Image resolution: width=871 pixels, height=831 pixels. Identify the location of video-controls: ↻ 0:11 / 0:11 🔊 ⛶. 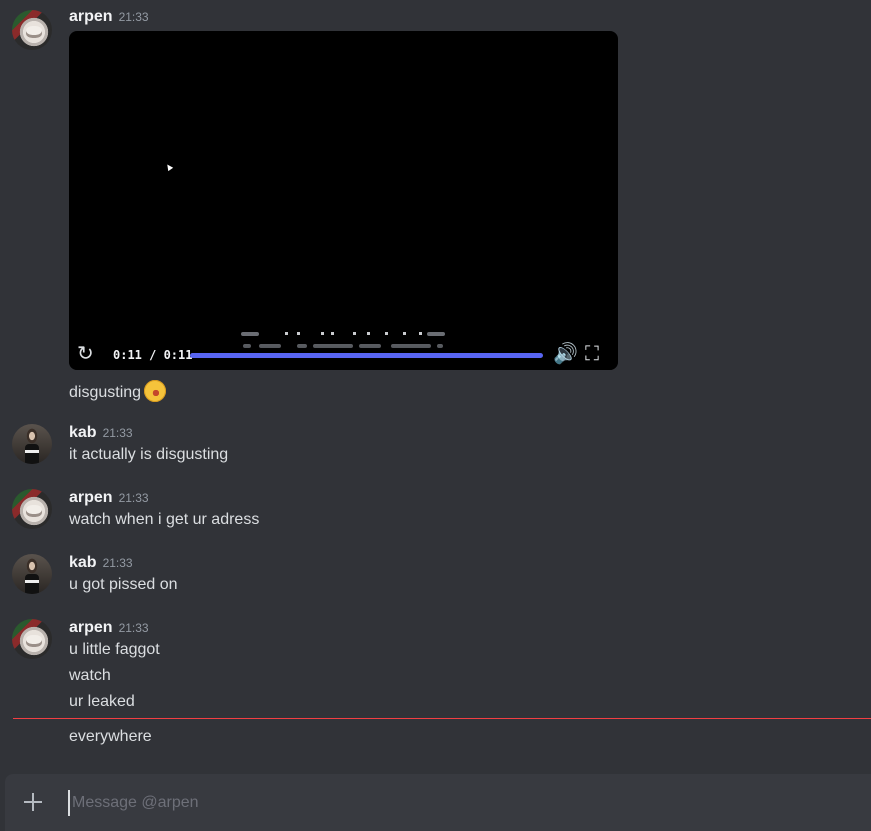
(343, 353).